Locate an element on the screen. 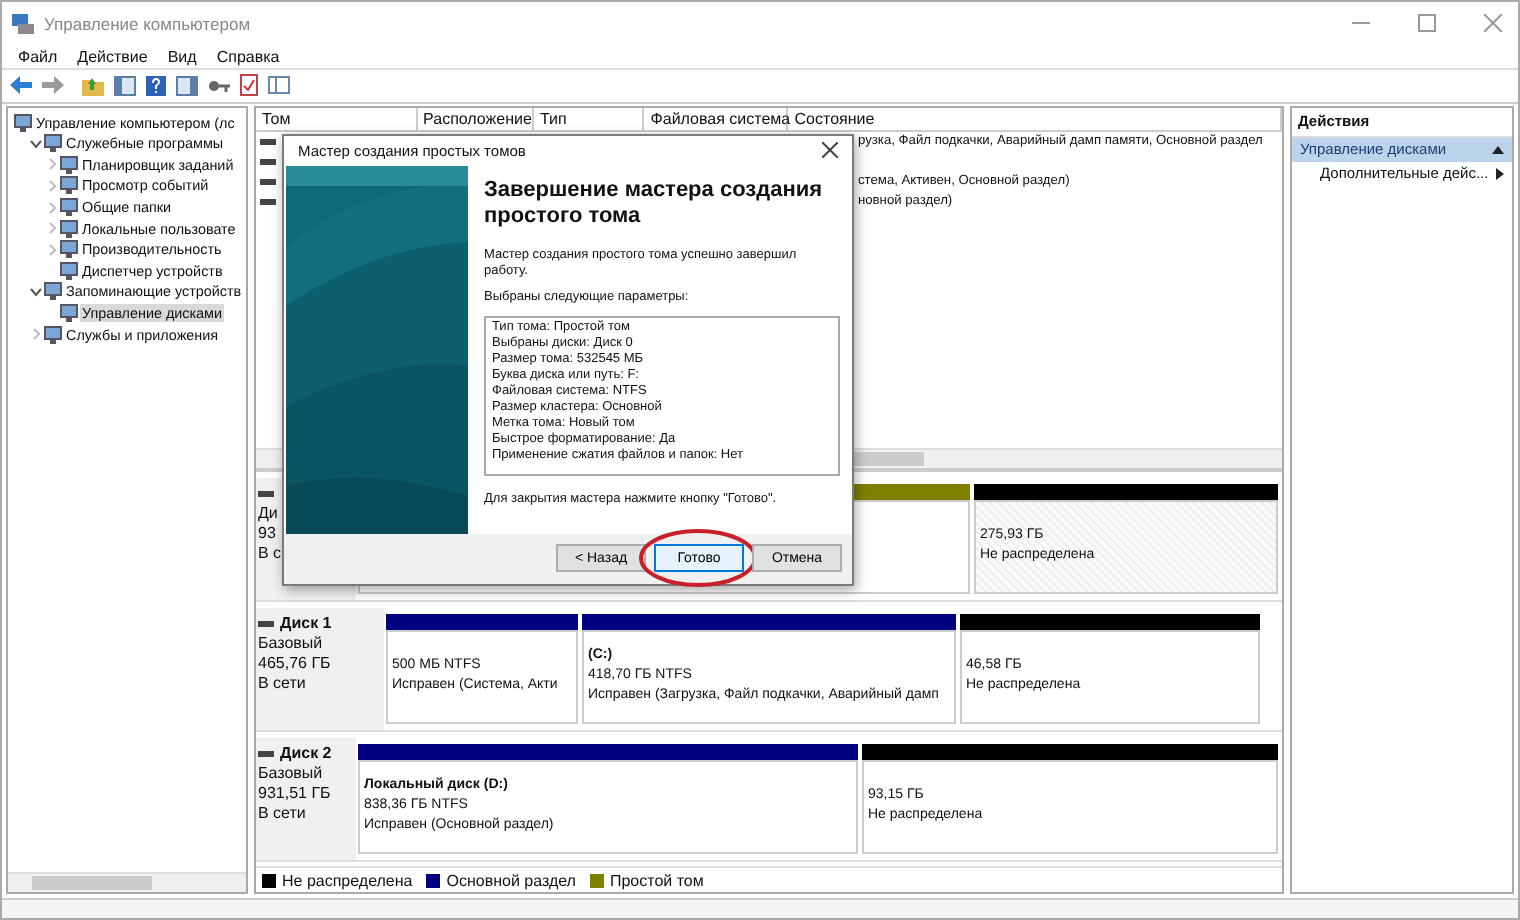  disk-capacity: 465,76 ГБ is located at coordinates (295, 663).